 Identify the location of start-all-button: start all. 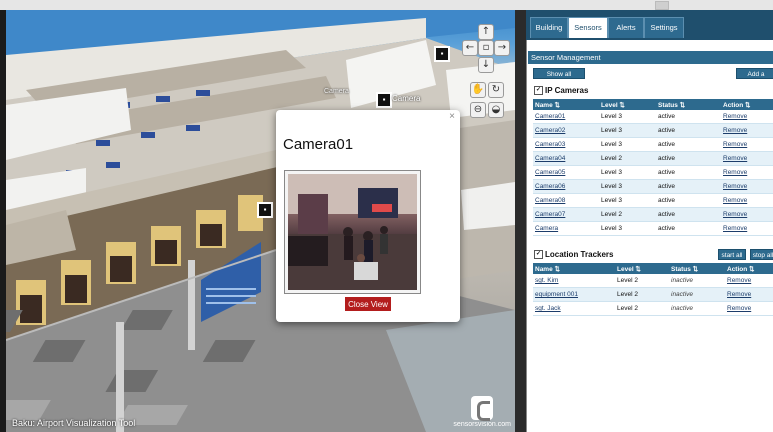
(732, 254).